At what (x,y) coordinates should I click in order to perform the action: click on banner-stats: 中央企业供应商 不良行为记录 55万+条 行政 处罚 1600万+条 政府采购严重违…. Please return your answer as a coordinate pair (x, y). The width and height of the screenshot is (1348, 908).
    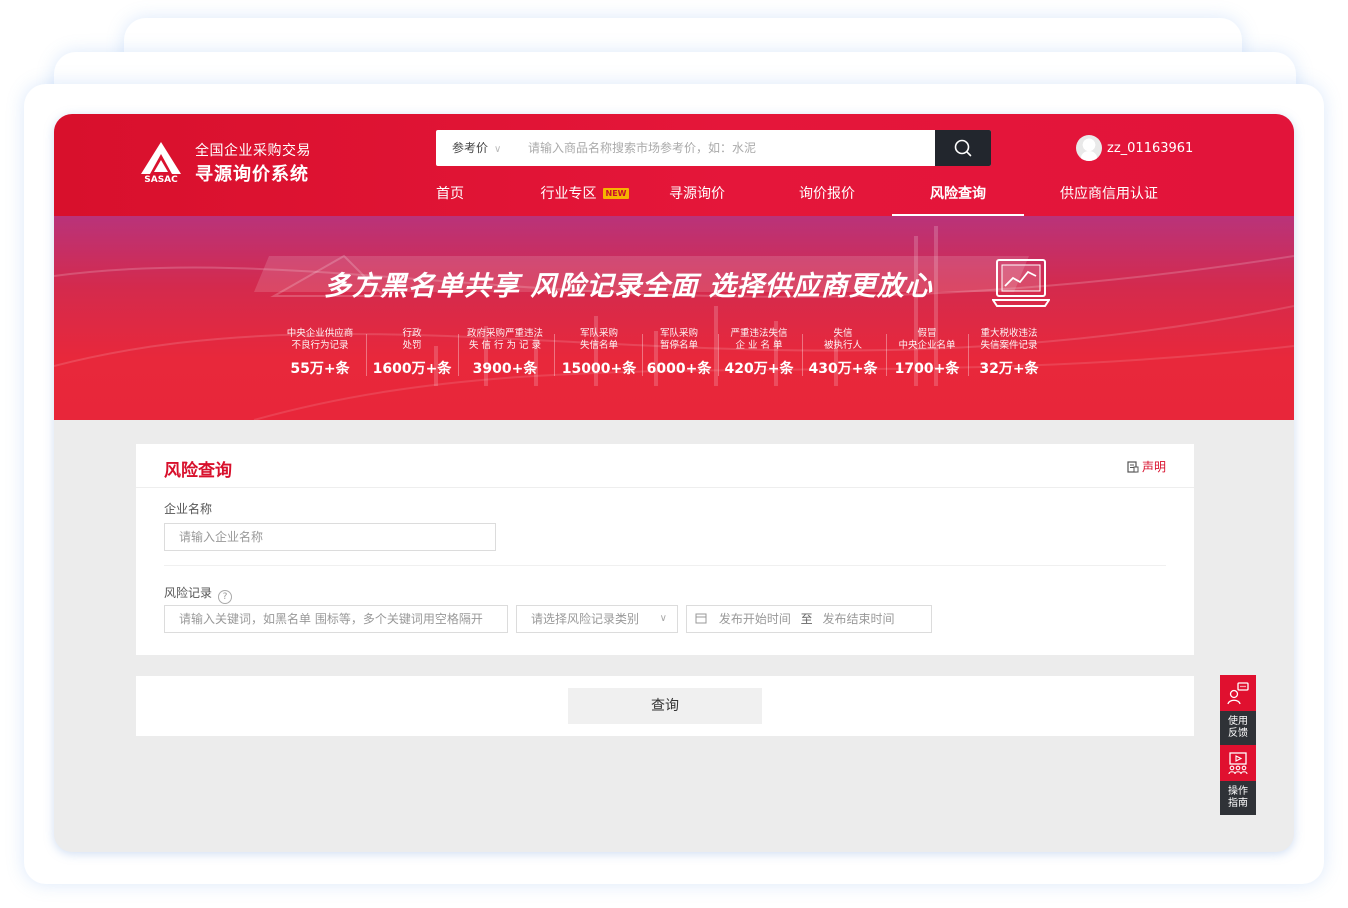
    Looking at the image, I should click on (674, 358).